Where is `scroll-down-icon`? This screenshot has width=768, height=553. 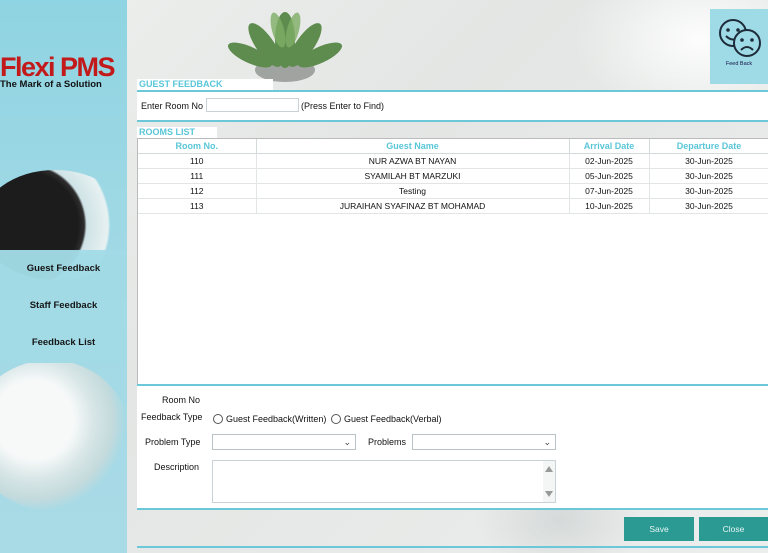 scroll-down-icon is located at coordinates (549, 494).